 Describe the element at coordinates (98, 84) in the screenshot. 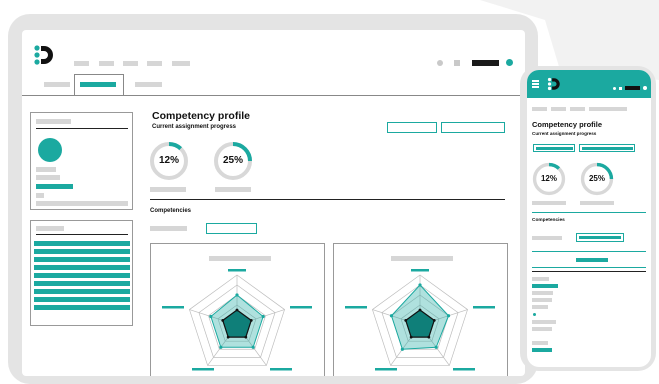

I see `tab-active-label` at that location.